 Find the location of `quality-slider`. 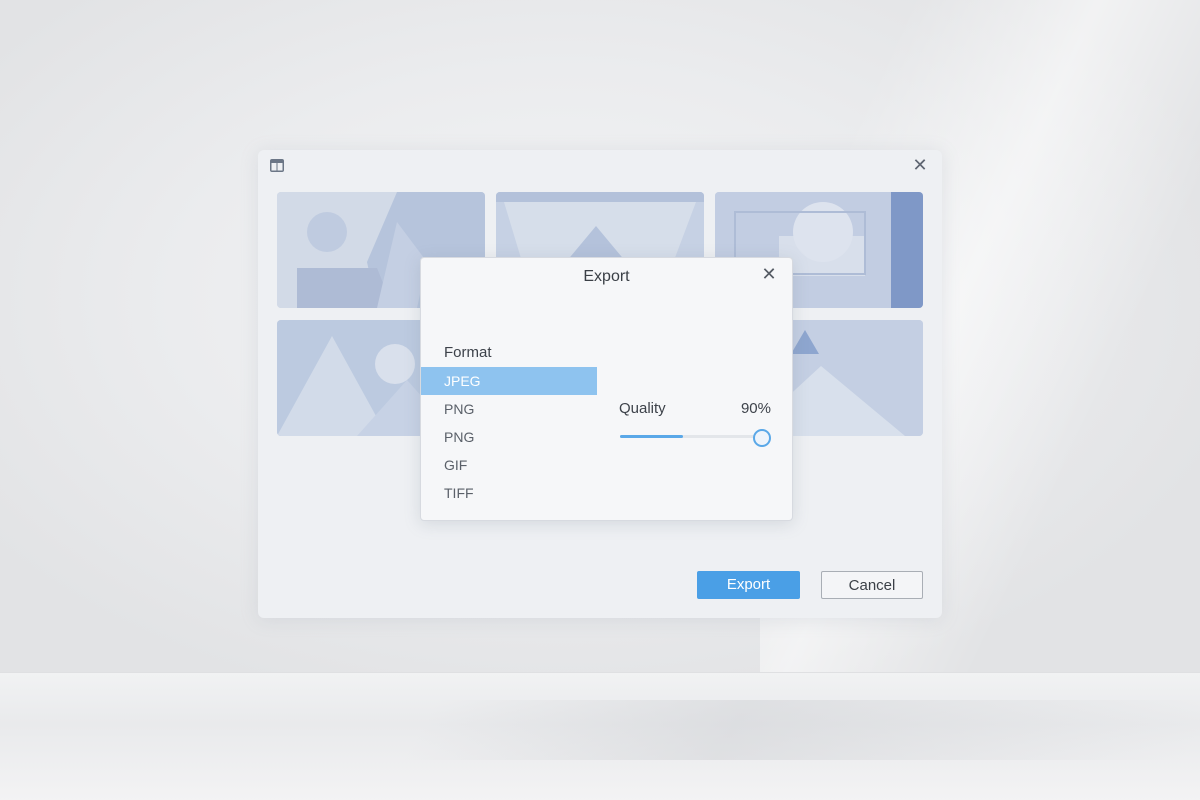

quality-slider is located at coordinates (695, 438).